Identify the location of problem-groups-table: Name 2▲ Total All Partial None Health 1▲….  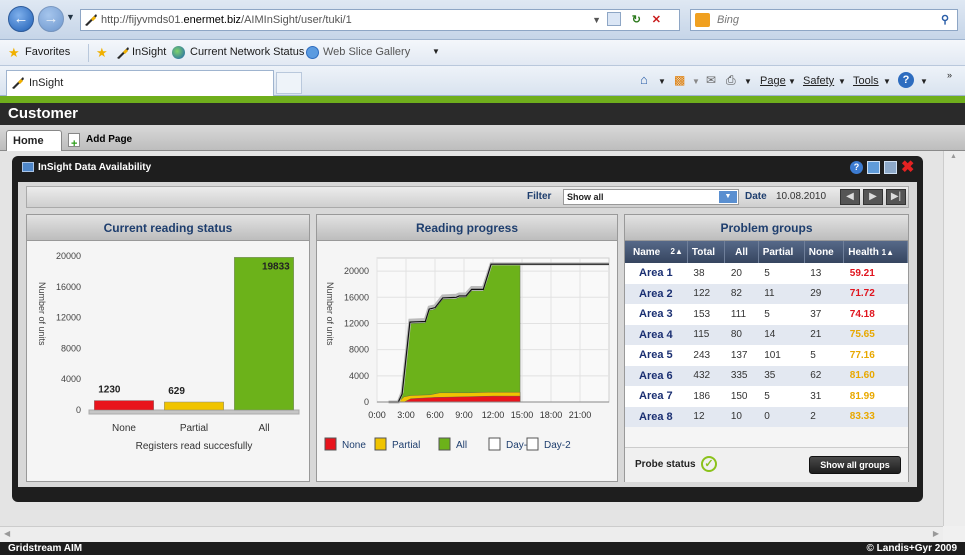
(766, 334).